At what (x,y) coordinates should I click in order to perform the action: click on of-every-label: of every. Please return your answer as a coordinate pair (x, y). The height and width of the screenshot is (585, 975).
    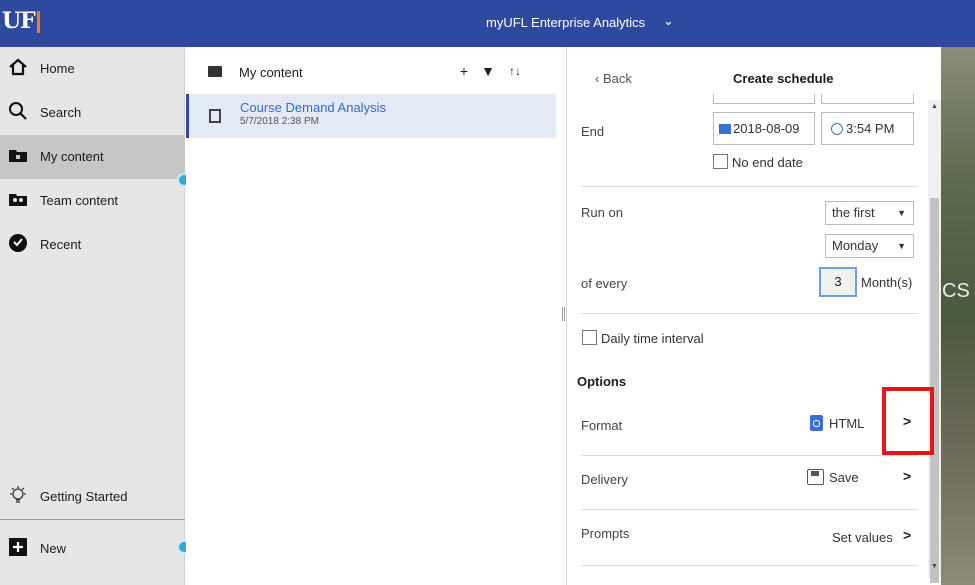
    Looking at the image, I should click on (604, 283).